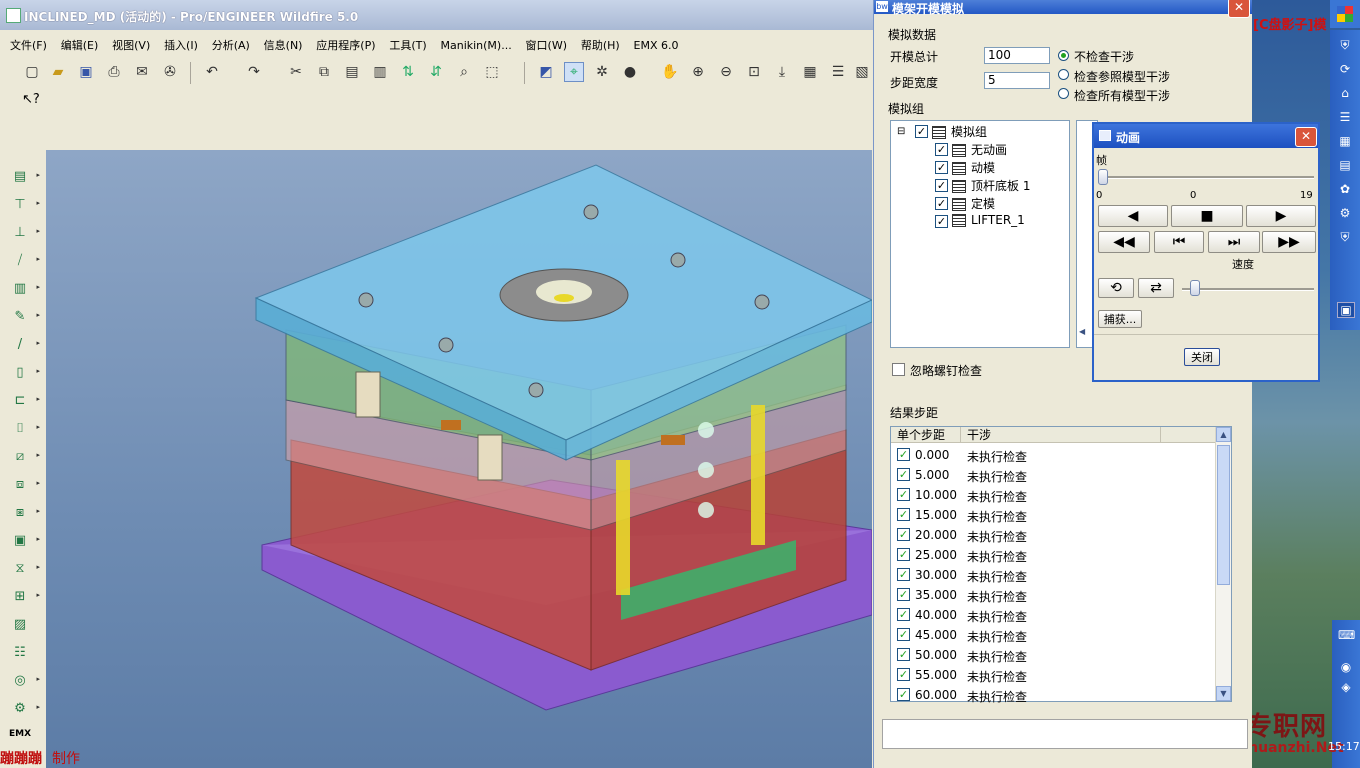 This screenshot has height=768, width=1360. What do you see at coordinates (1053, 515) in the screenshot?
I see `table-row: ✓ 15.000 未执行检查` at bounding box center [1053, 515].